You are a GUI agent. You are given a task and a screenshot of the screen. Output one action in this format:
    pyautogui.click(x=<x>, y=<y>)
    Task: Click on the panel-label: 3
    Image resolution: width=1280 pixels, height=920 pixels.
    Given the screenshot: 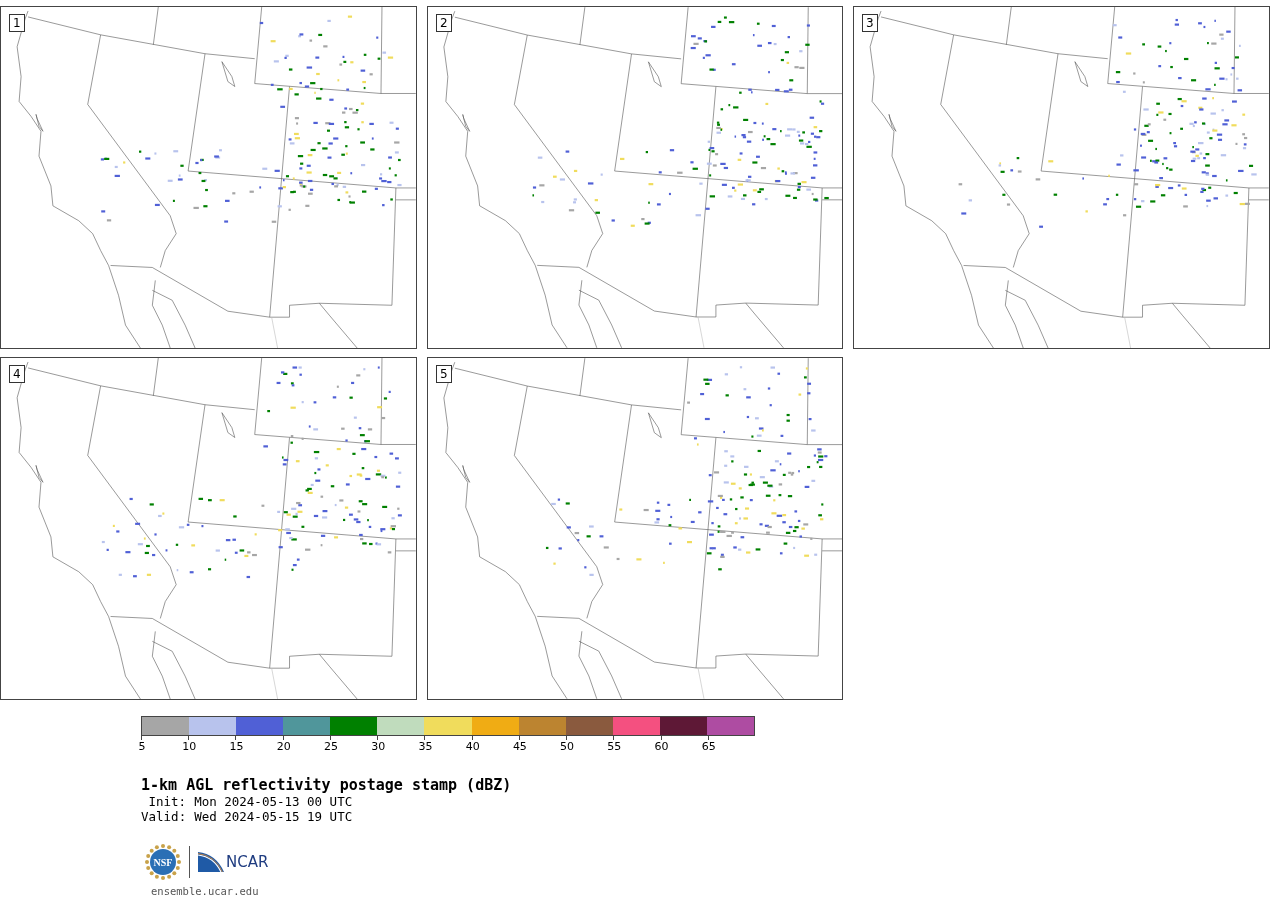 What is the action you would take?
    pyautogui.click(x=870, y=23)
    